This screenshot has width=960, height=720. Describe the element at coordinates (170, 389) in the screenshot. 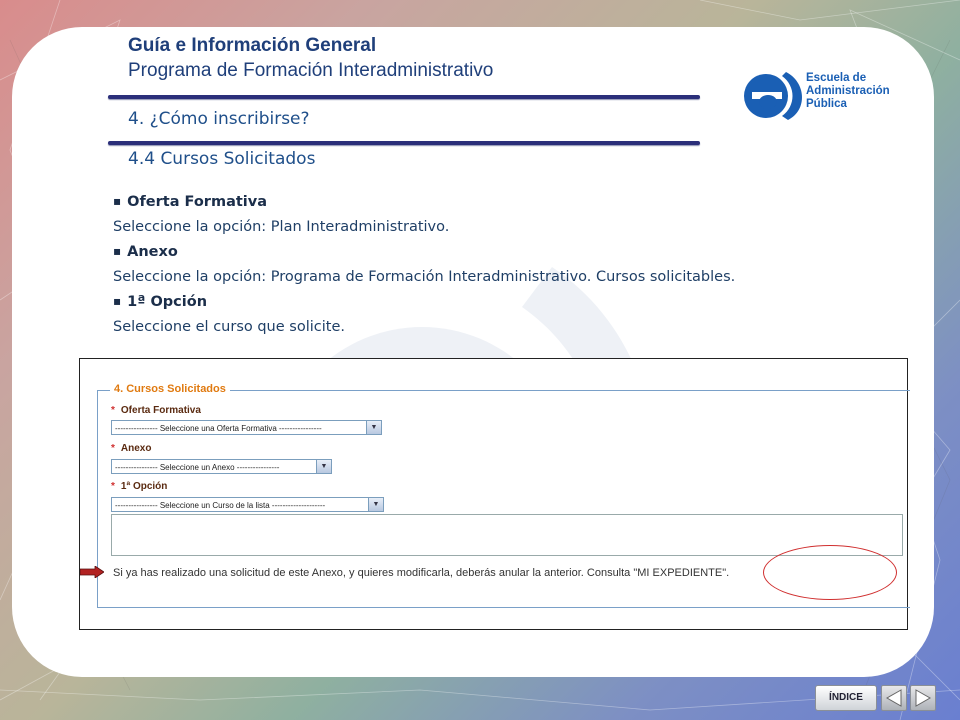

I see `form-legend: 4. Cursos Solicitados` at that location.